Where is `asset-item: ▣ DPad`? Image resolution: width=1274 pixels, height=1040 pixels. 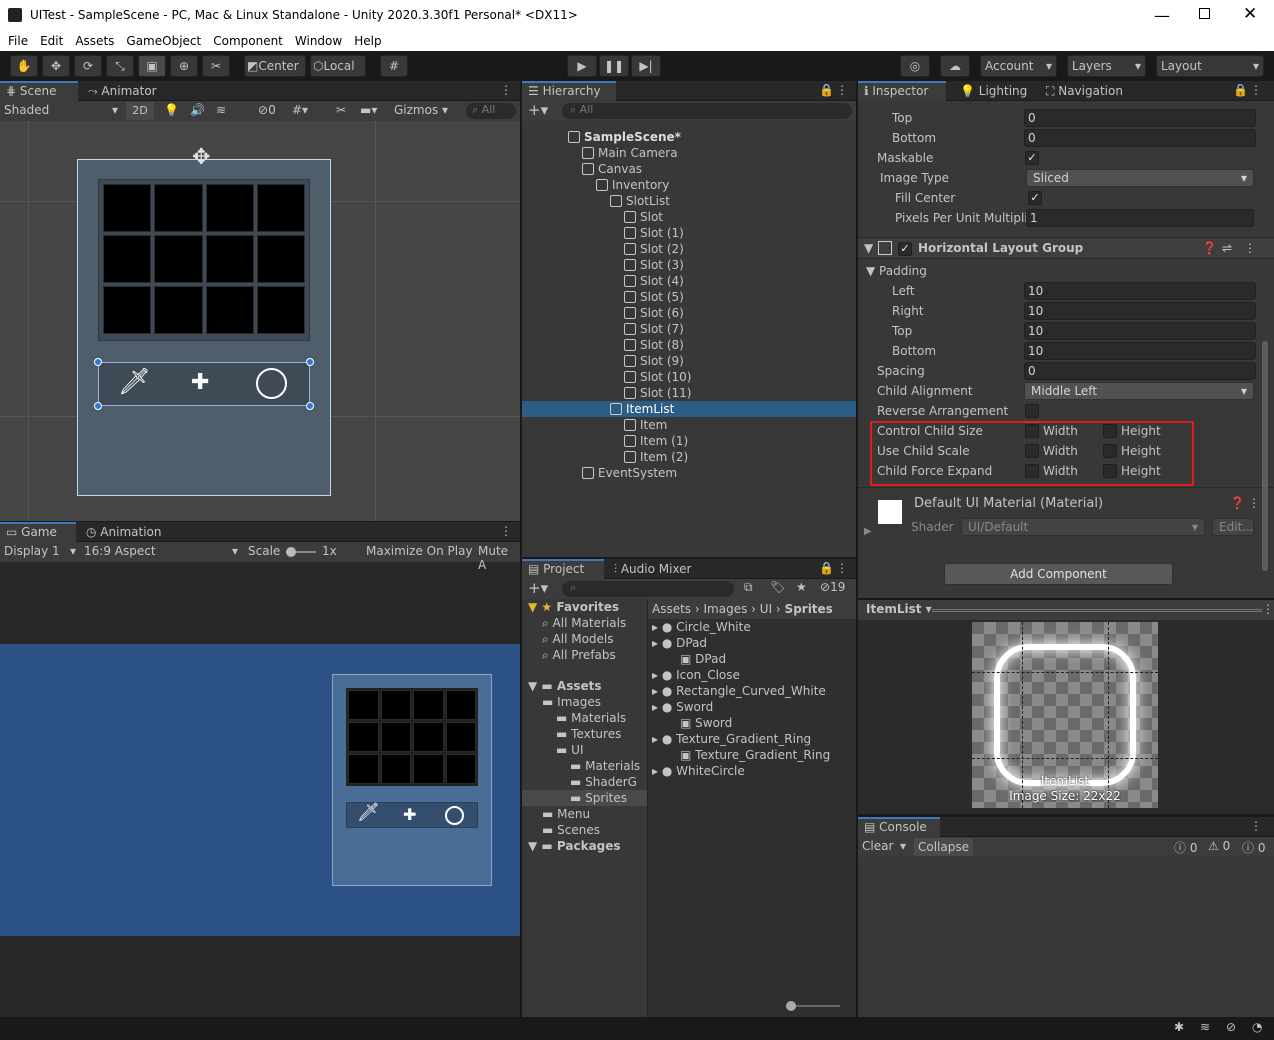 asset-item: ▣ DPad is located at coordinates (752, 659).